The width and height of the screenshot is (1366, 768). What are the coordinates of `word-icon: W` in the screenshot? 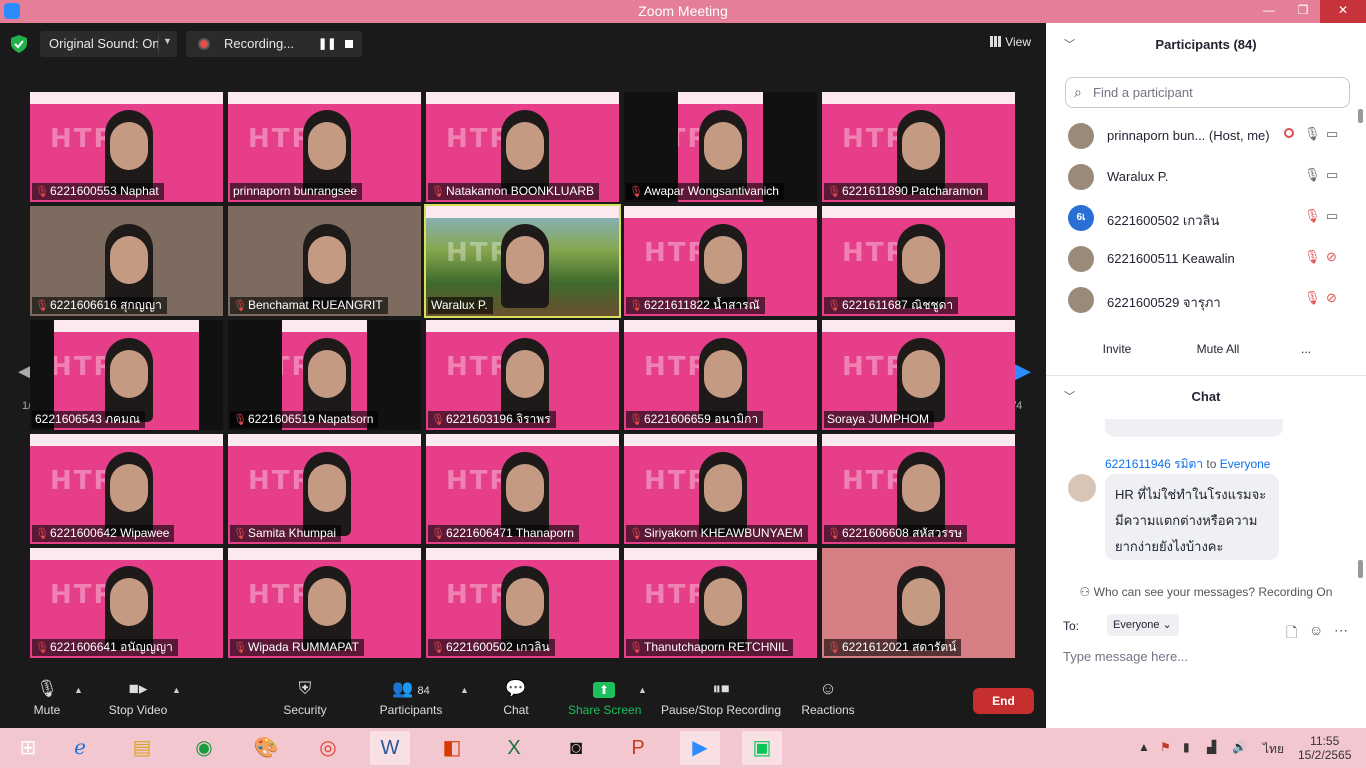 It's located at (390, 748).